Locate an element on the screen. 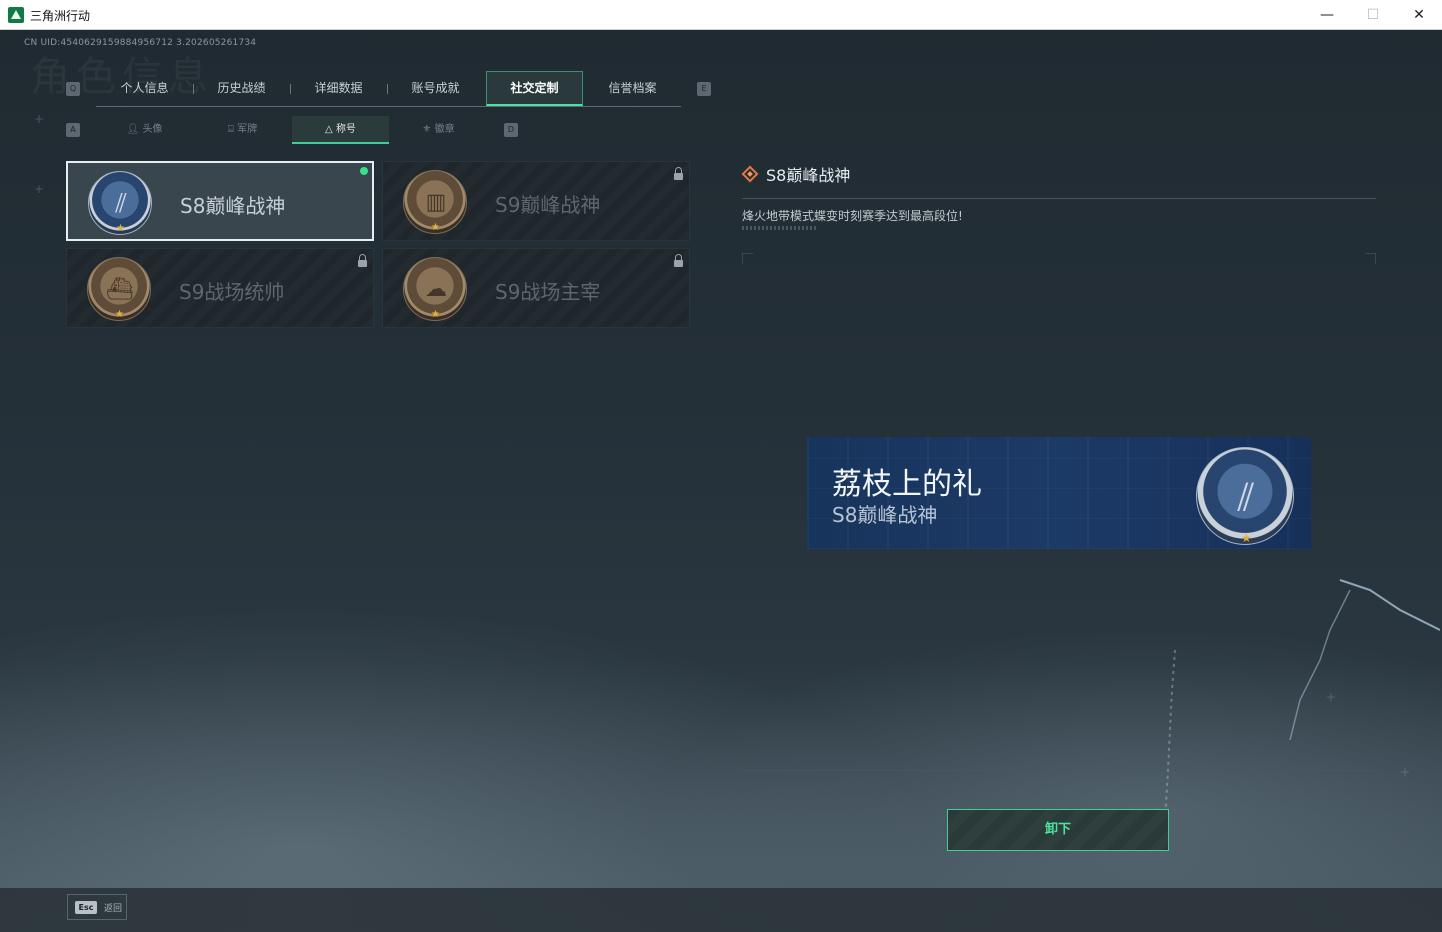  title-card-label: S9战场主宰 is located at coordinates (548, 292).